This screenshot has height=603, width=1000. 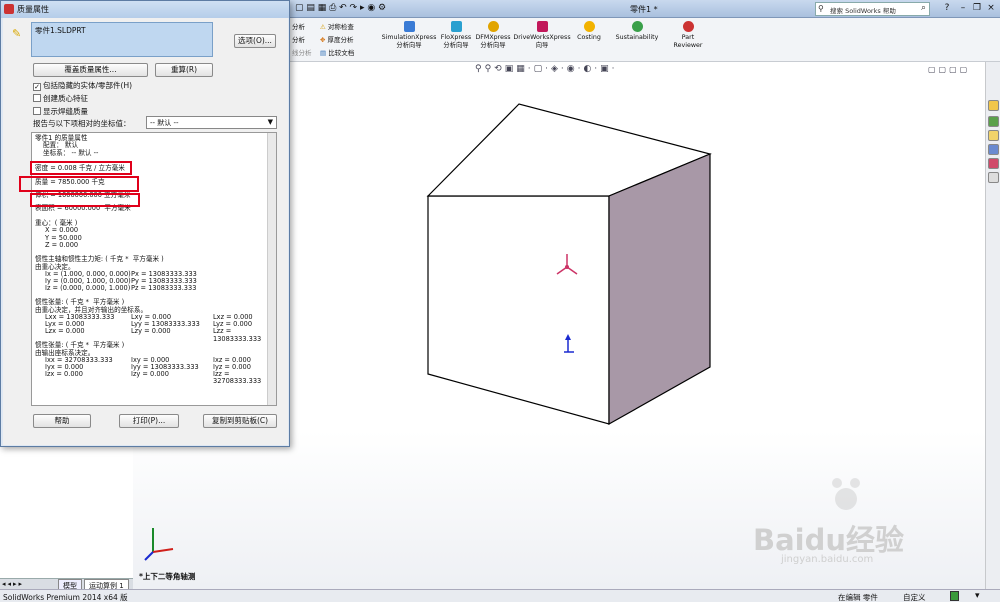 What do you see at coordinates (167, 576) in the screenshot?
I see `view-orientation-label: *上下二等角轴测` at bounding box center [167, 576].